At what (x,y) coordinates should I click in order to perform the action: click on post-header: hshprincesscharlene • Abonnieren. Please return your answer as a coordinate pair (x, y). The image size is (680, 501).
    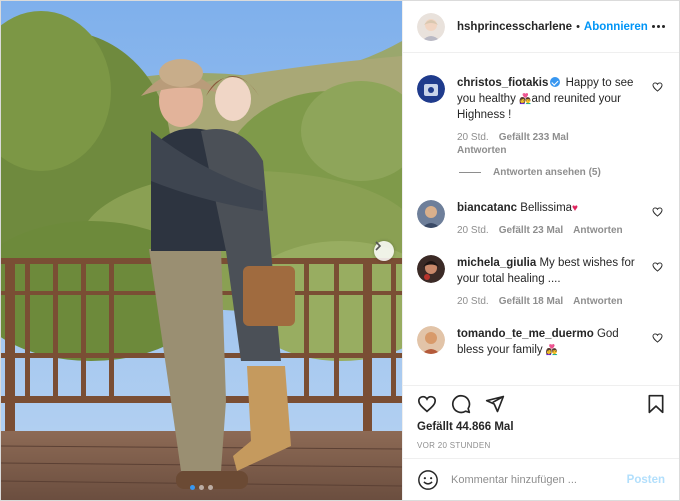
    Looking at the image, I should click on (541, 27).